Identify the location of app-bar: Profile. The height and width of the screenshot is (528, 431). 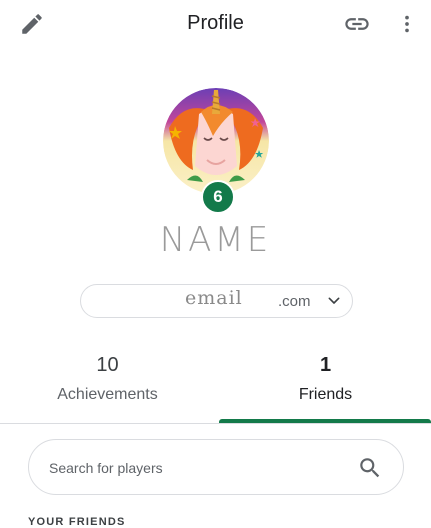
(215, 23).